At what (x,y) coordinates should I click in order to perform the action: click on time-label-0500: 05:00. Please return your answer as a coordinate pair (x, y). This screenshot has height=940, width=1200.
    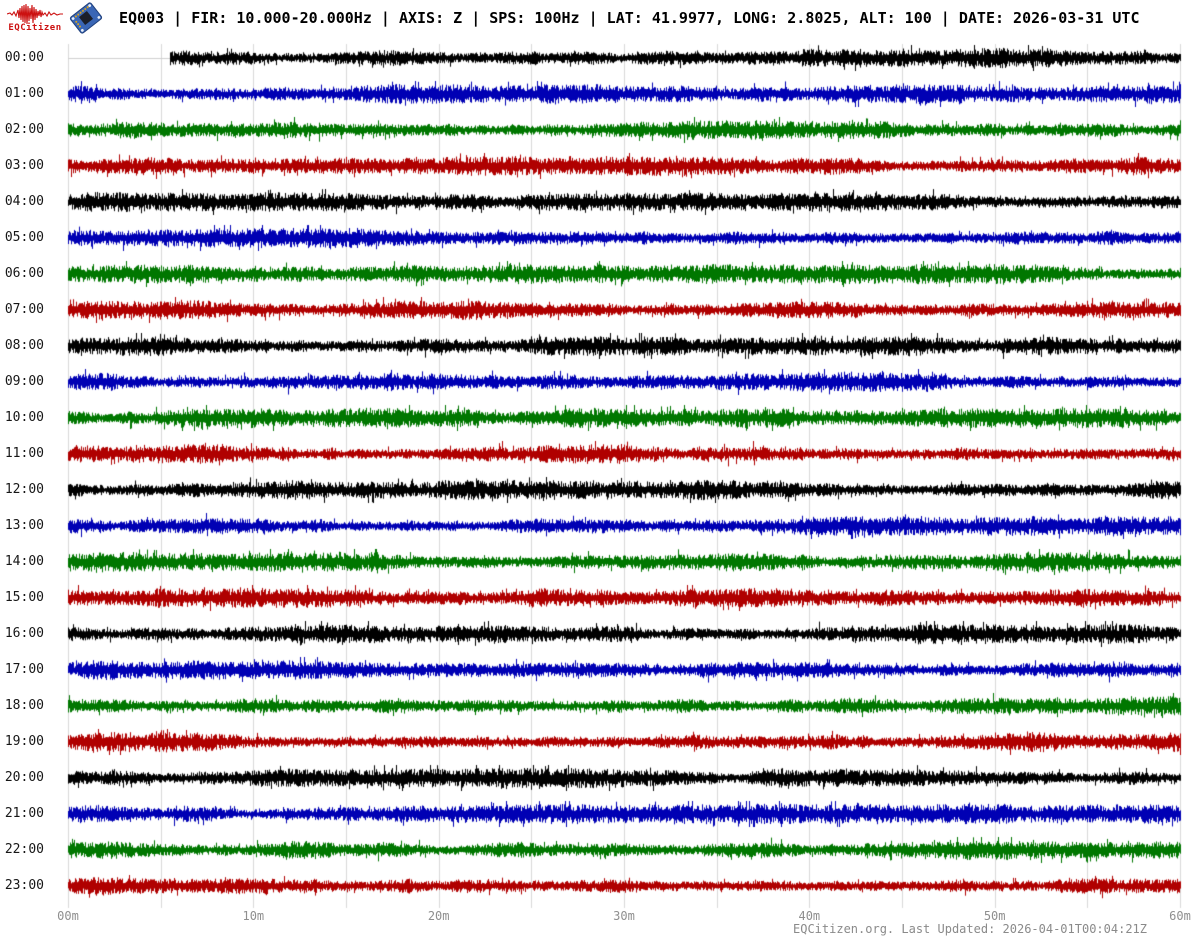
    Looking at the image, I should click on (24, 237).